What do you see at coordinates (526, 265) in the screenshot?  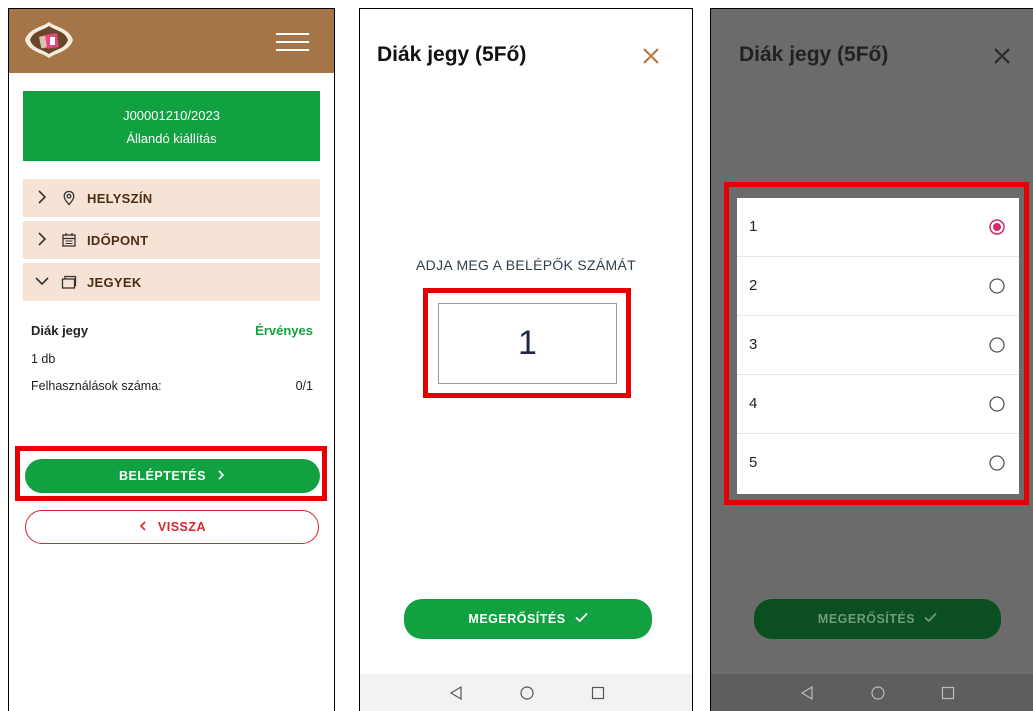 I see `quantity-prompt: ADJA MEG A BELÉPŐK SZÁMÁT` at bounding box center [526, 265].